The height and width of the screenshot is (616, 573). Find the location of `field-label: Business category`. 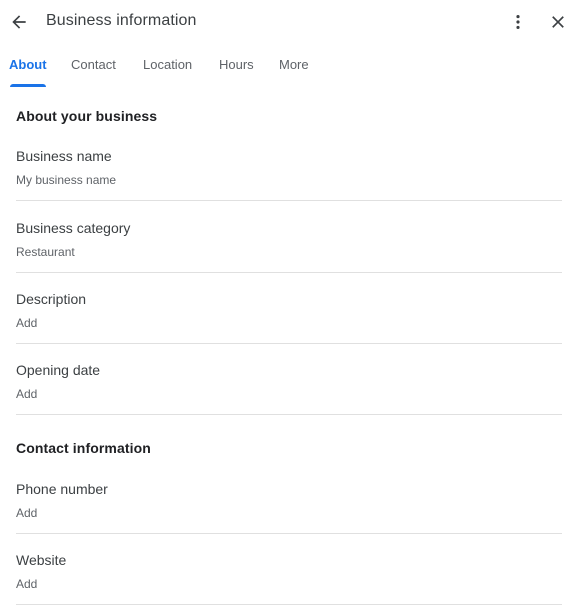

field-label: Business category is located at coordinates (73, 228).